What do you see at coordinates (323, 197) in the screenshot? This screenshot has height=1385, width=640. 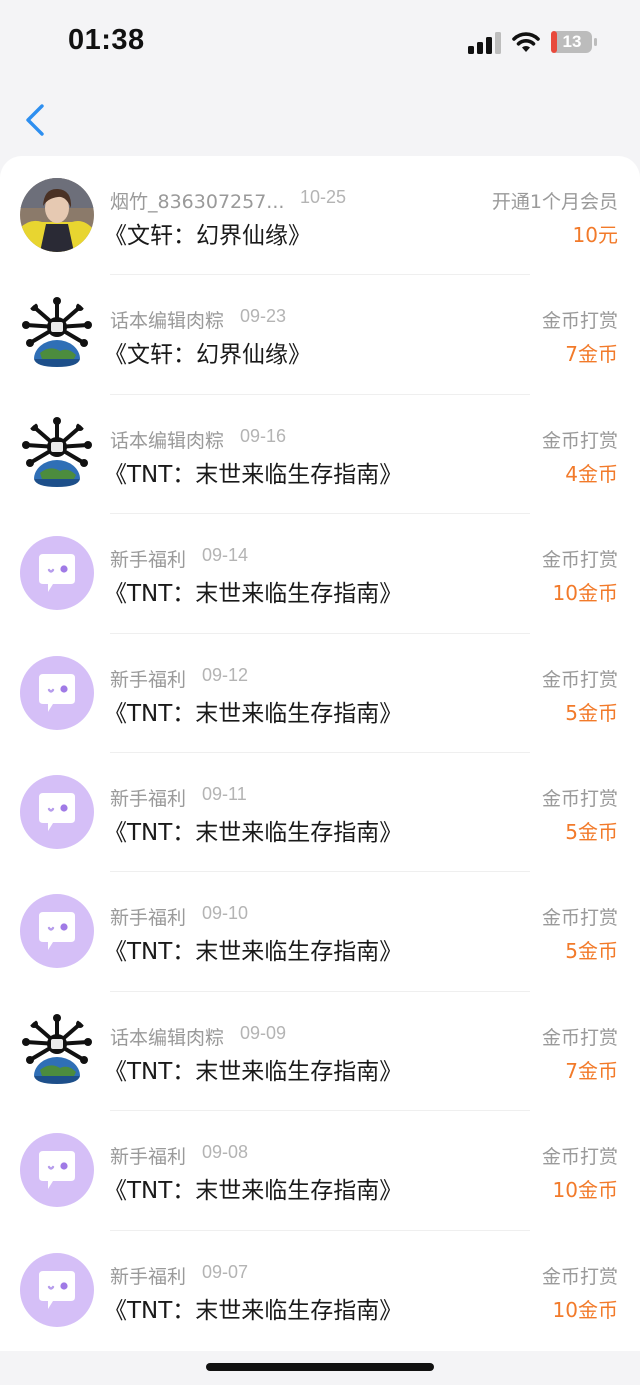 I see `record-date: 10-25` at bounding box center [323, 197].